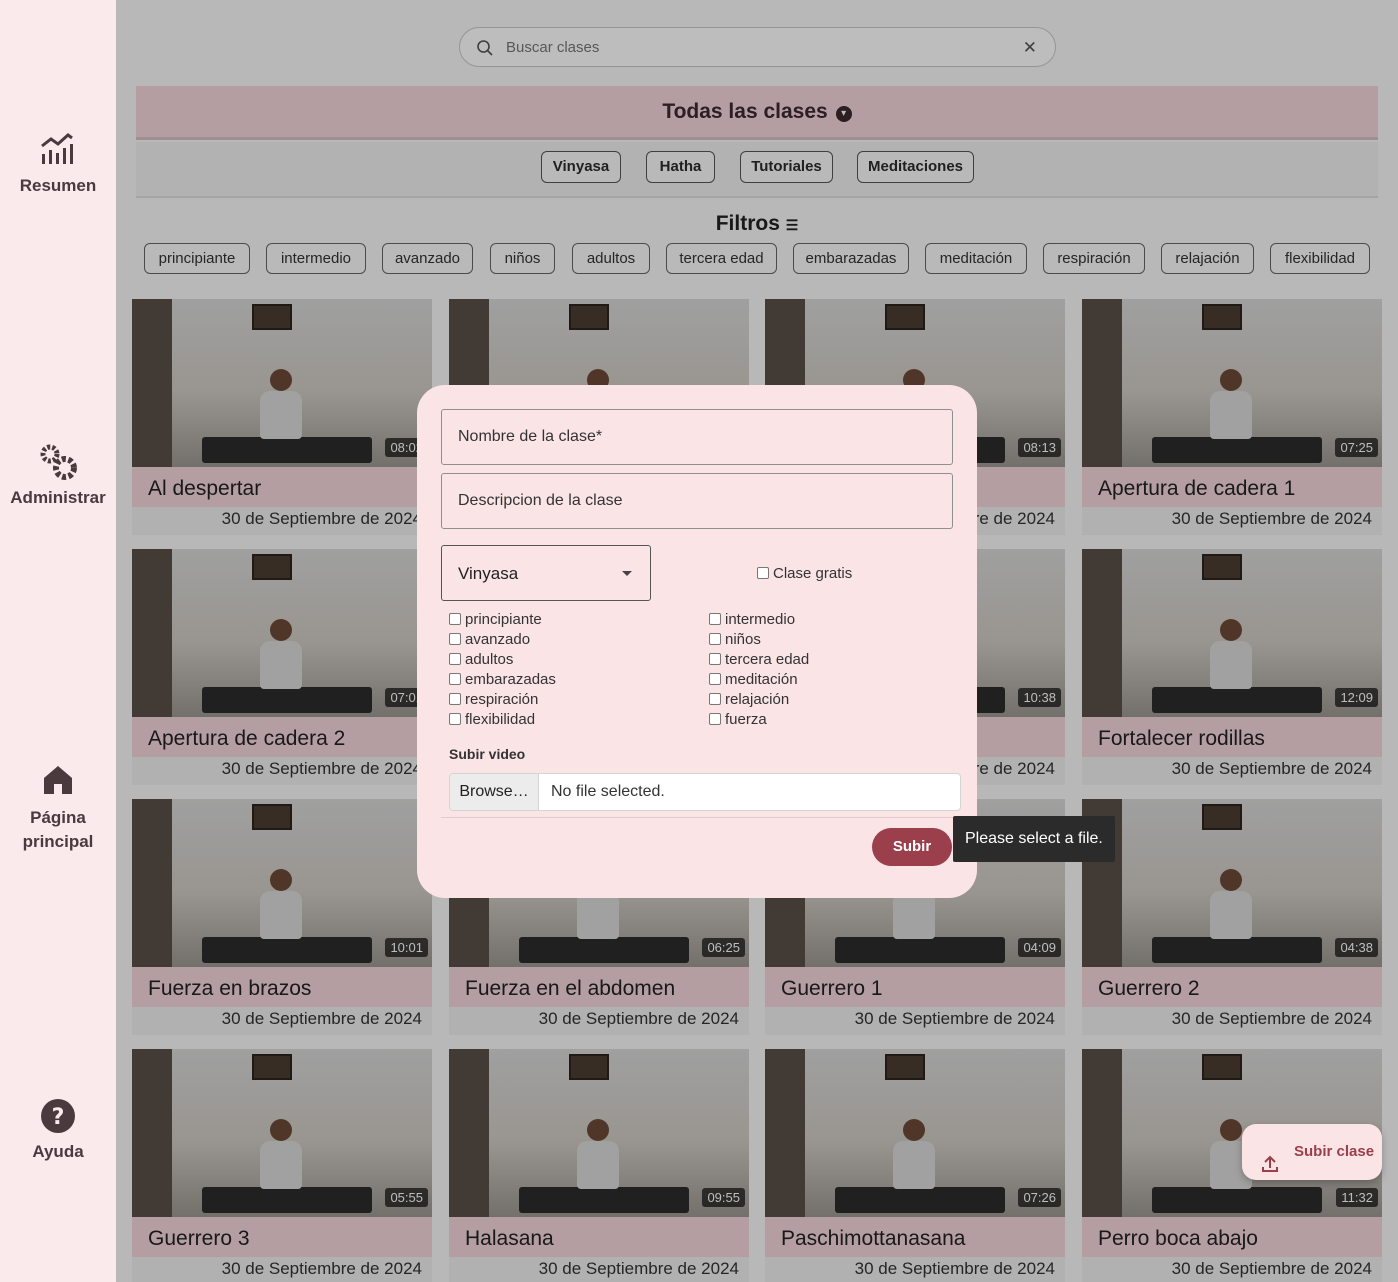 This screenshot has height=1282, width=1398. Describe the element at coordinates (58, 807) in the screenshot. I see `sidebar-item-pagina-principal: Página principal` at that location.